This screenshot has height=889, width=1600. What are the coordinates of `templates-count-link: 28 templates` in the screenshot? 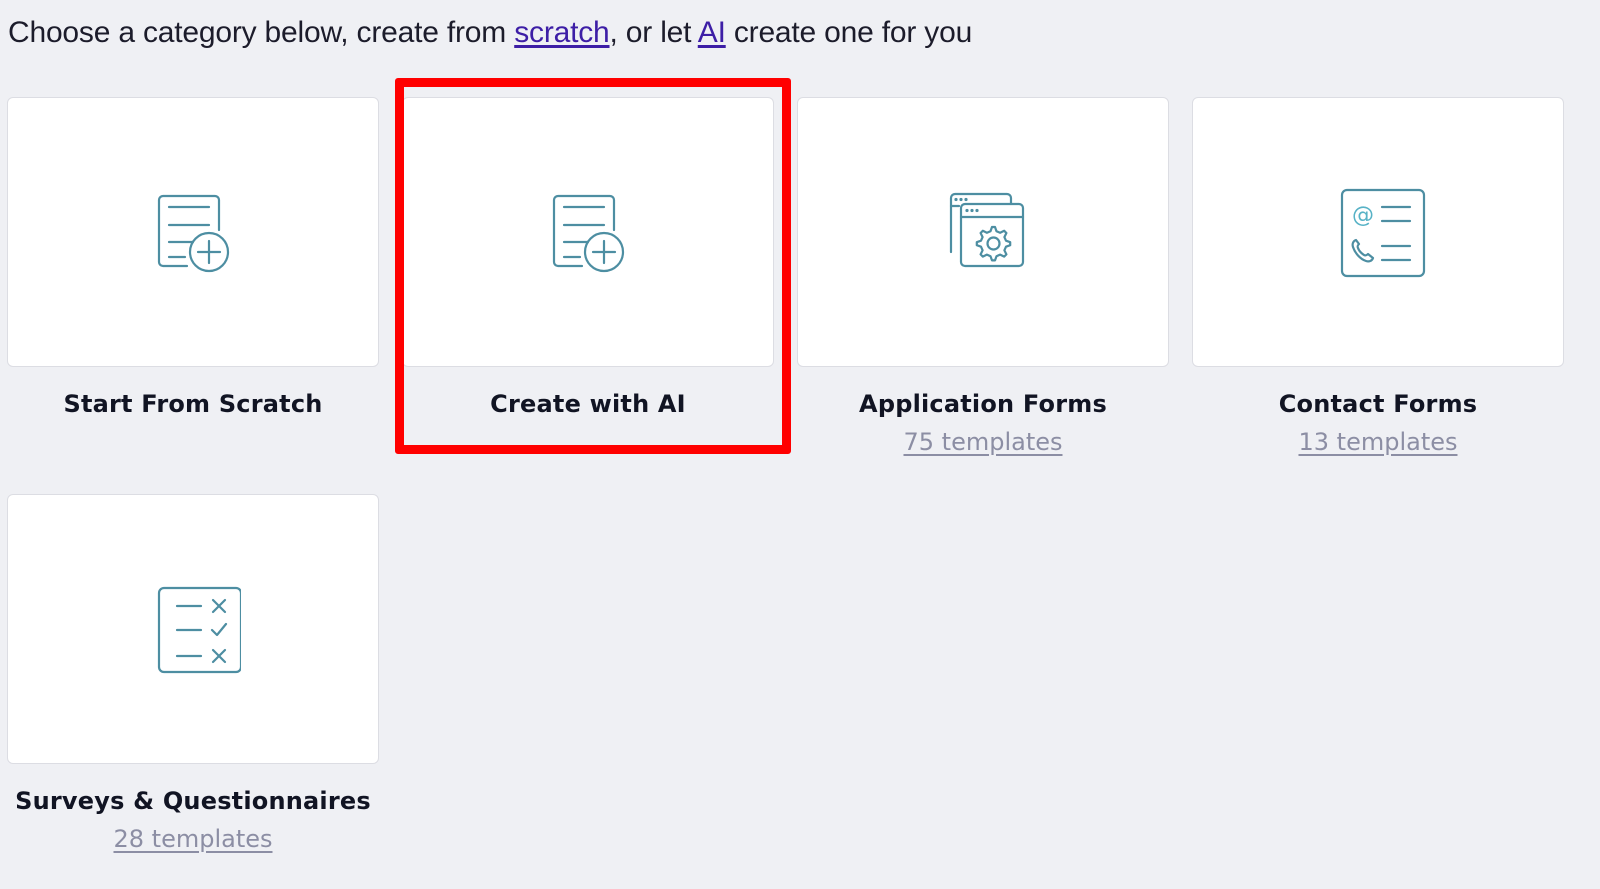 It's located at (193, 839).